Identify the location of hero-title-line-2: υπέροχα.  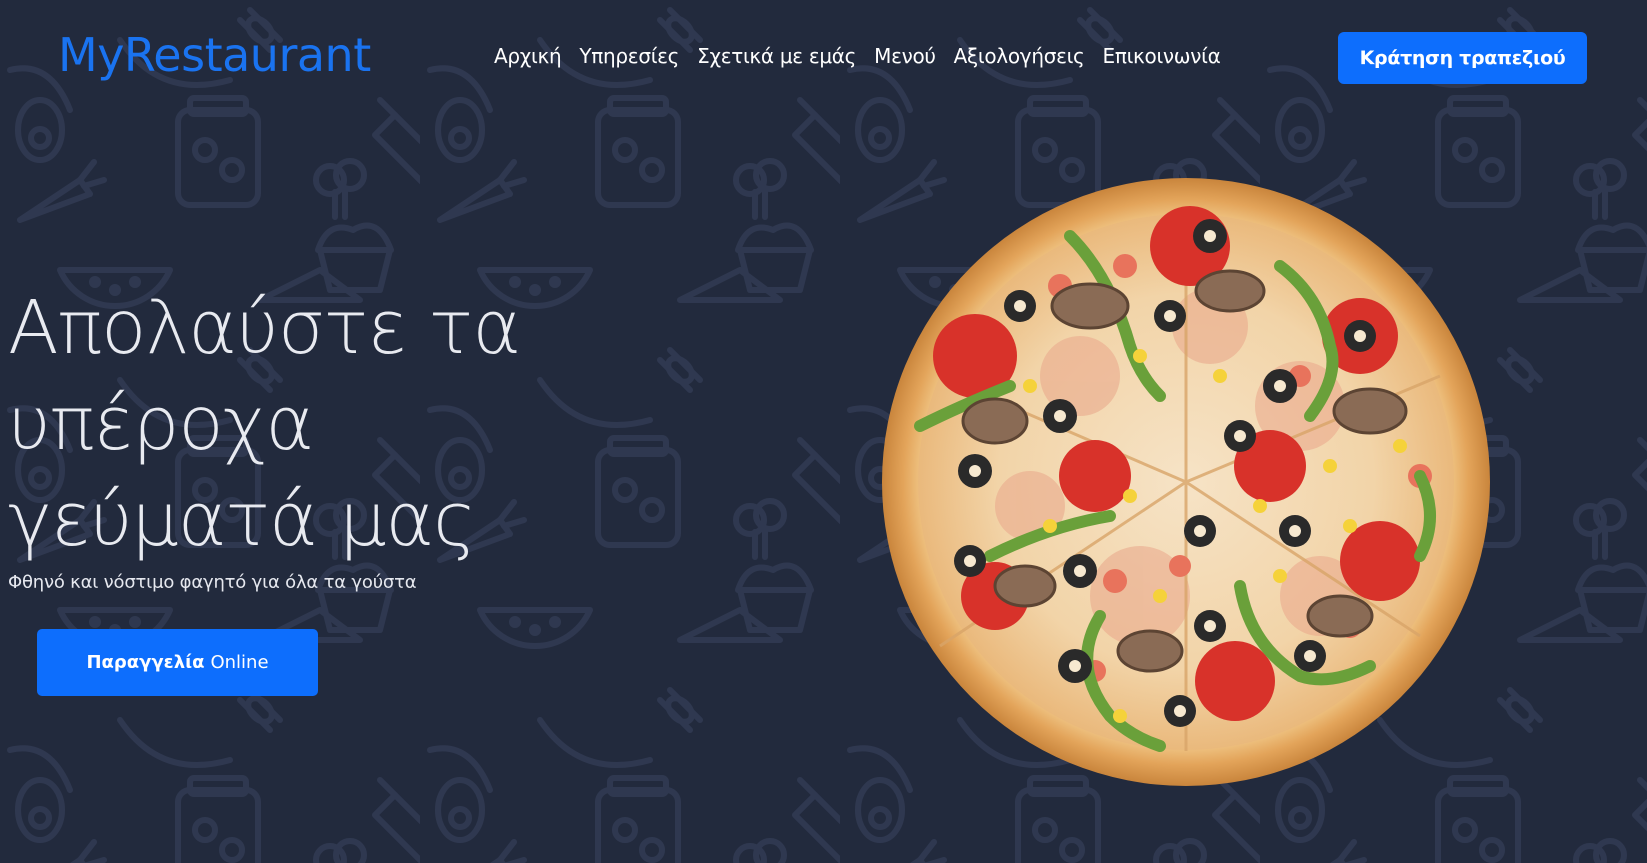
(161, 424).